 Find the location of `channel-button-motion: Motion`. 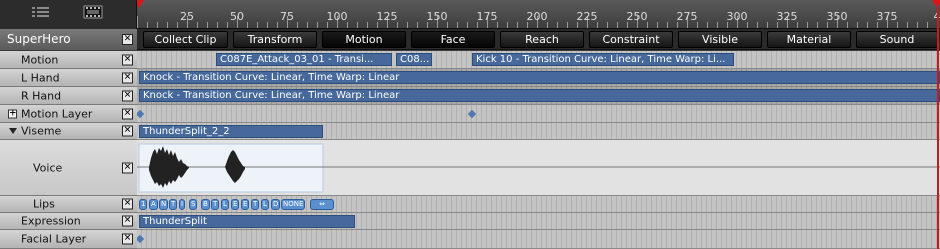

channel-button-motion: Motion is located at coordinates (364, 39).